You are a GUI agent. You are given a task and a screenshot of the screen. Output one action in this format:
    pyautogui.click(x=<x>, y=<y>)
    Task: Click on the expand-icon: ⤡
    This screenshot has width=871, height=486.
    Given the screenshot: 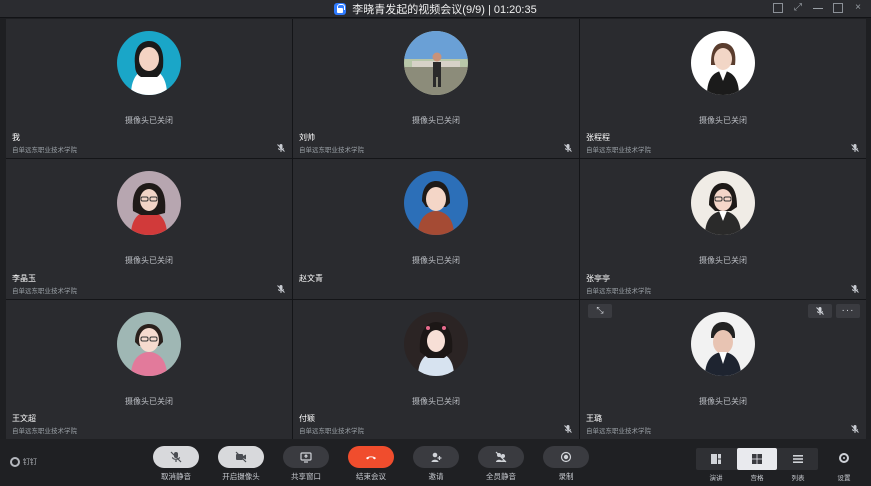 What is the action you would take?
    pyautogui.click(x=600, y=310)
    